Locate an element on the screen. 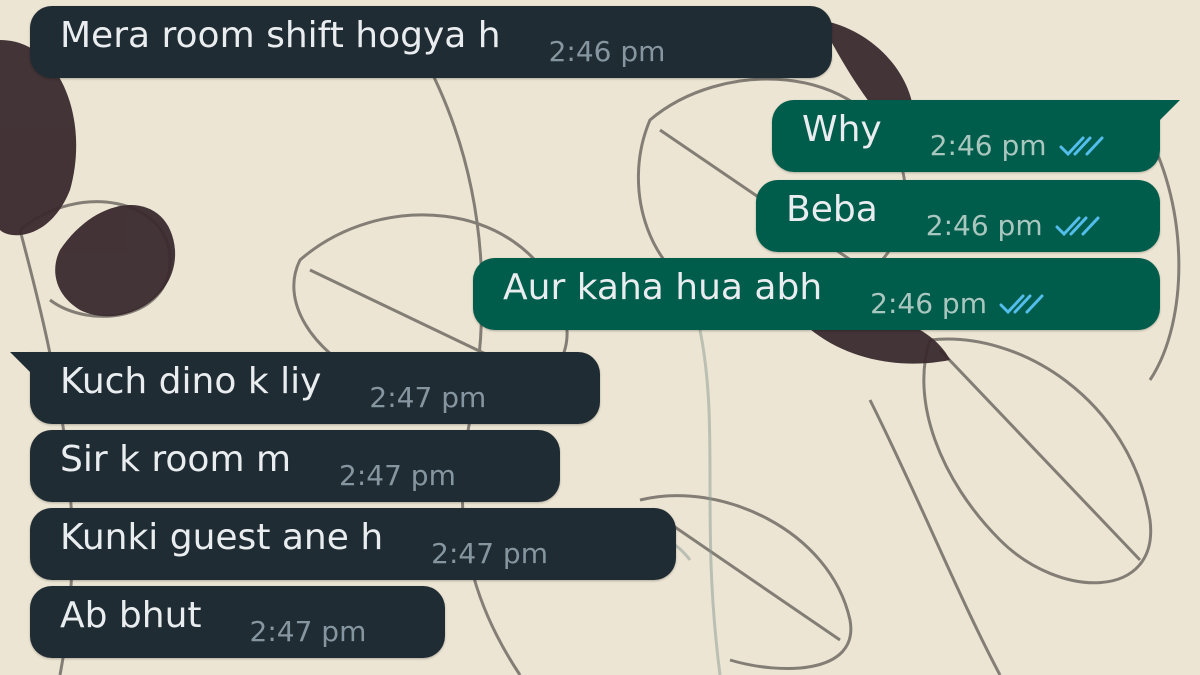  outgoing-message: Aur kaha hua abh 2:46 pm is located at coordinates (816, 294).